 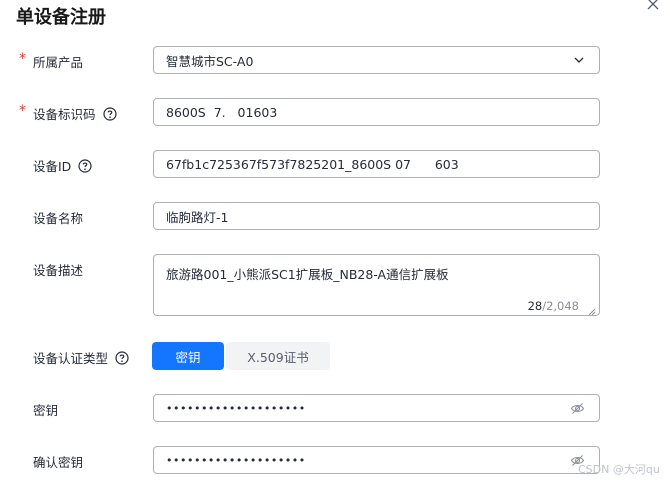 I want to click on secret-input: ••••••••••••••••••••, so click(x=376, y=408).